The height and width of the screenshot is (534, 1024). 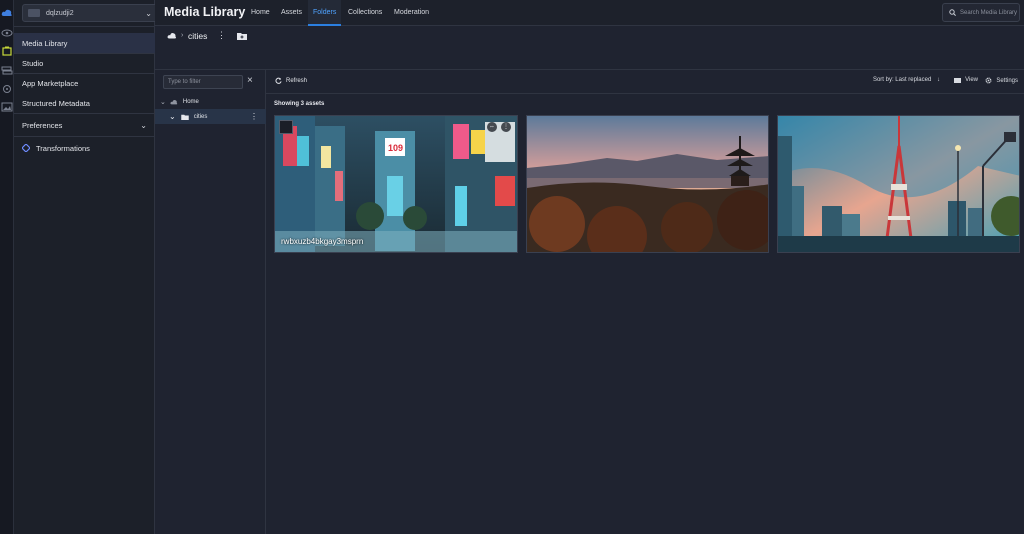 What do you see at coordinates (938, 80) in the screenshot?
I see `arrow-down-icon: ↓` at bounding box center [938, 80].